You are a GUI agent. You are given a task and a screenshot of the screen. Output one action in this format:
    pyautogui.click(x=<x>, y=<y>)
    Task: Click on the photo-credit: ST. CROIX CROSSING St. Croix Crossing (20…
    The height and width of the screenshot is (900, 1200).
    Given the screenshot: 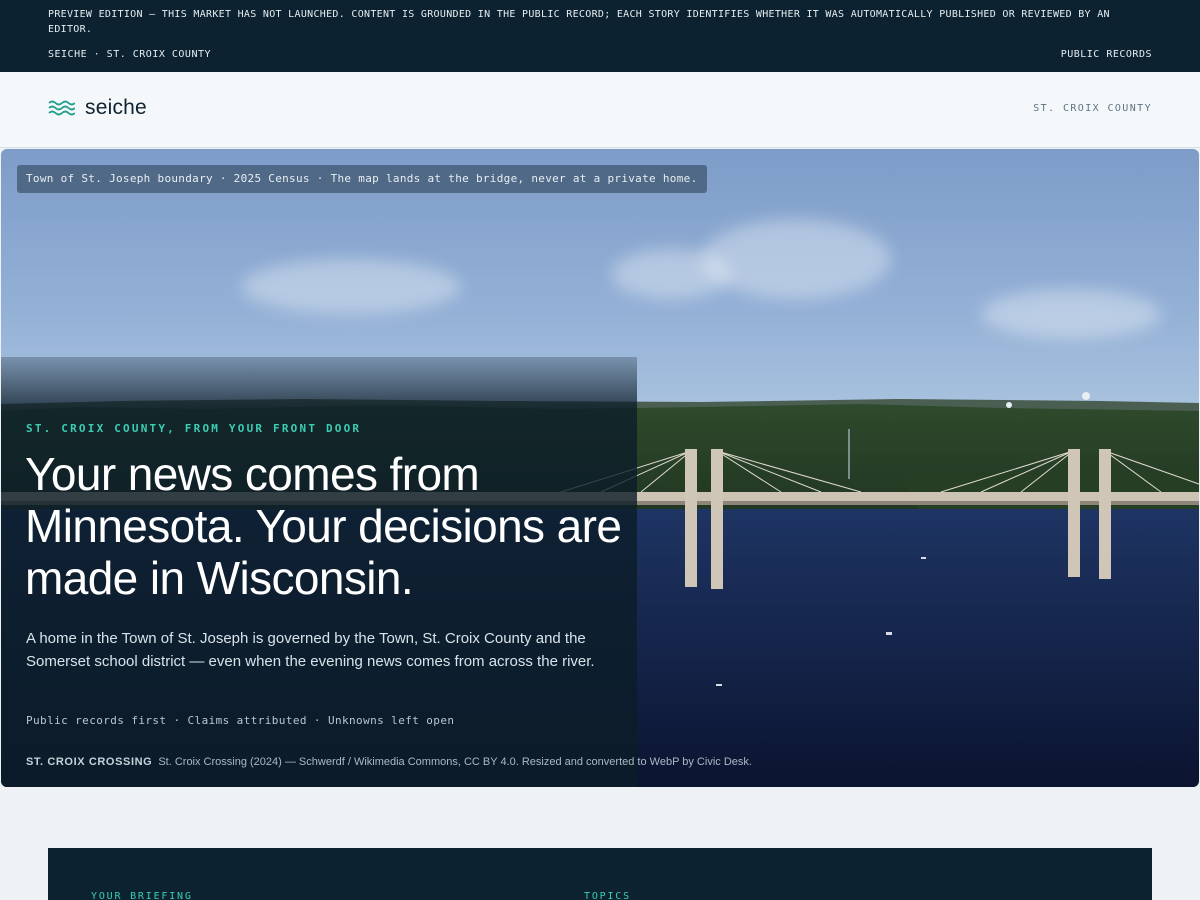 What is the action you would take?
    pyautogui.click(x=601, y=762)
    